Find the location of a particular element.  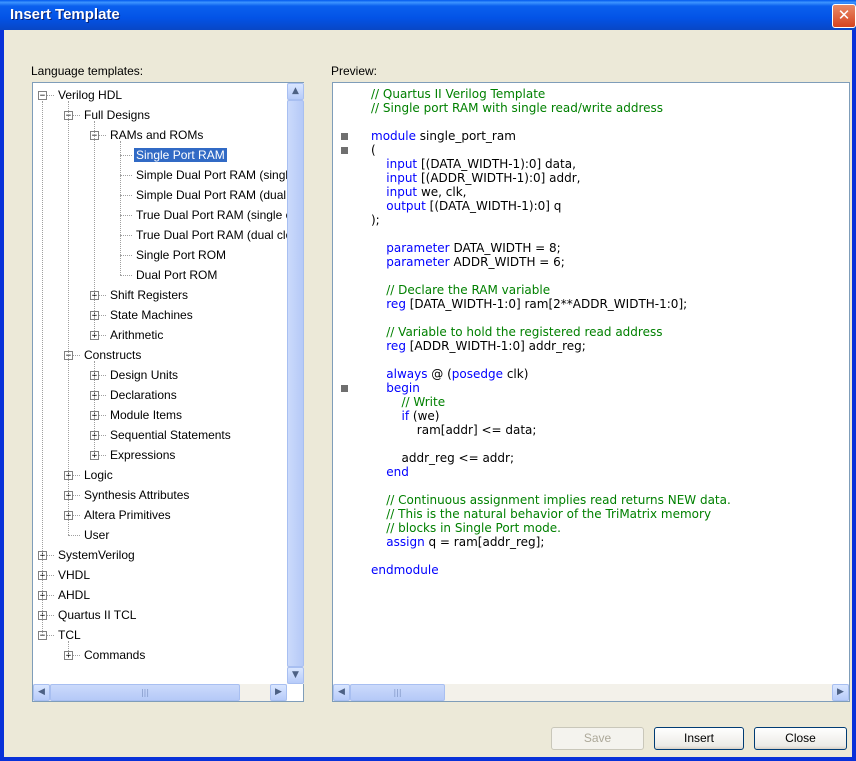

tree-item: Simple Dual Port RAM (dual clock) is located at coordinates (210, 195).